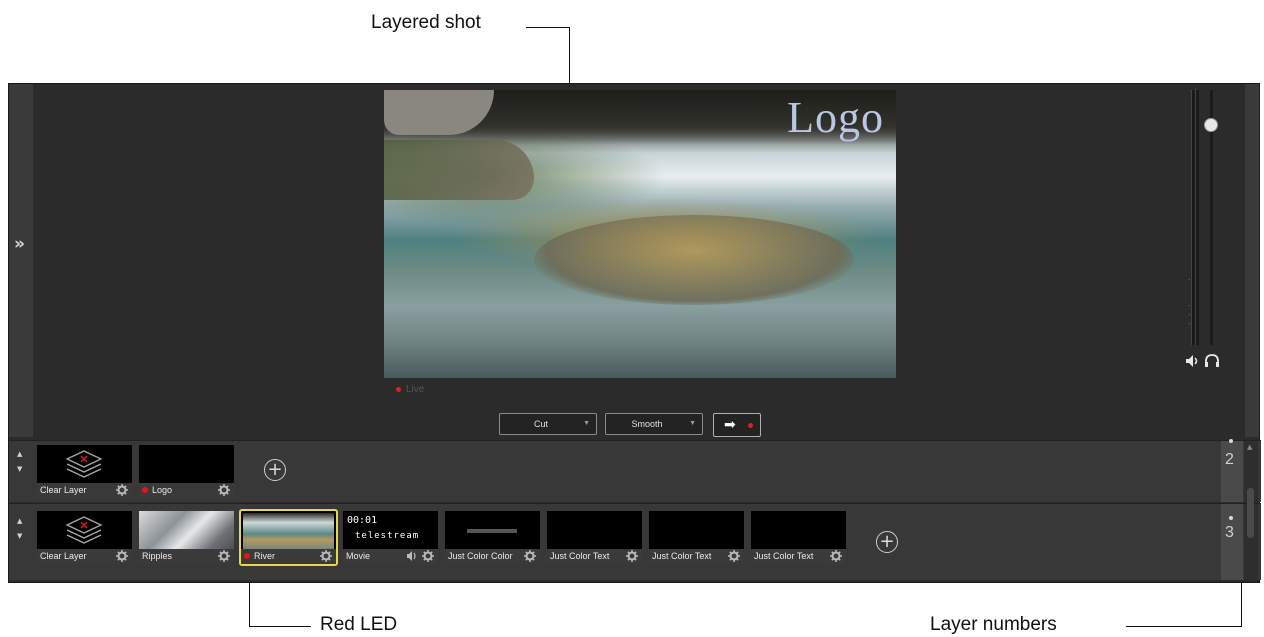  I want to click on river-thumbnail, so click(288, 532).